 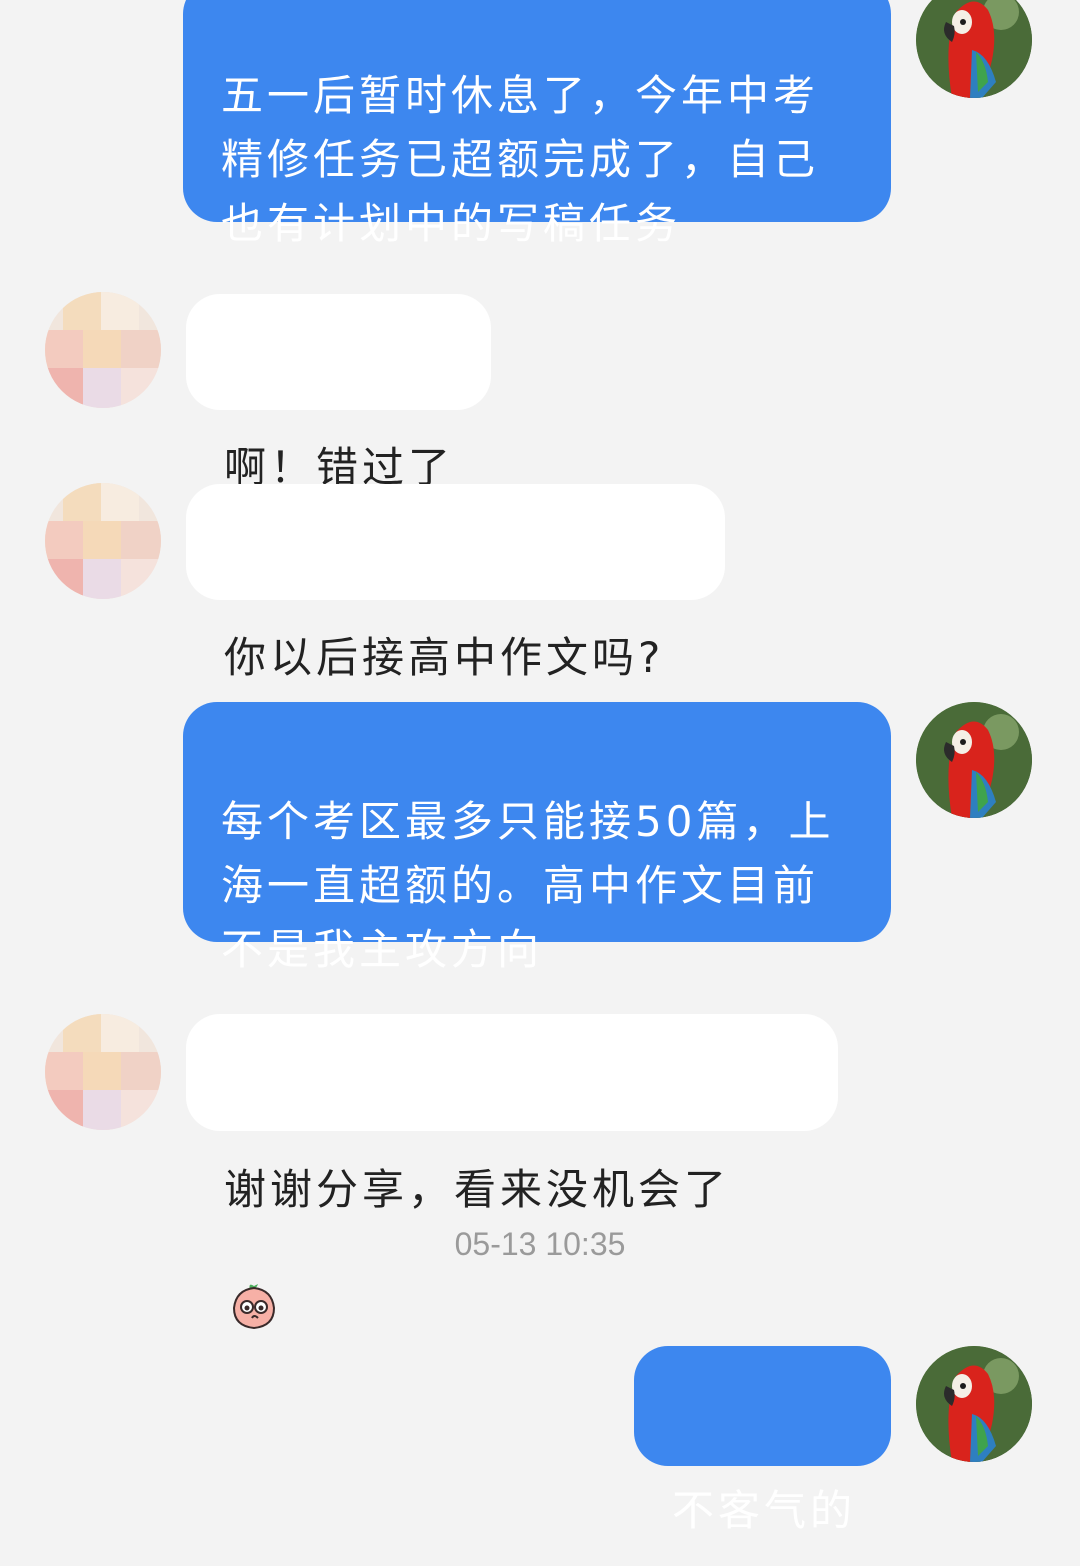 I want to click on message-text: 谢谢分享，看来没机会了, so click(x=477, y=1189).